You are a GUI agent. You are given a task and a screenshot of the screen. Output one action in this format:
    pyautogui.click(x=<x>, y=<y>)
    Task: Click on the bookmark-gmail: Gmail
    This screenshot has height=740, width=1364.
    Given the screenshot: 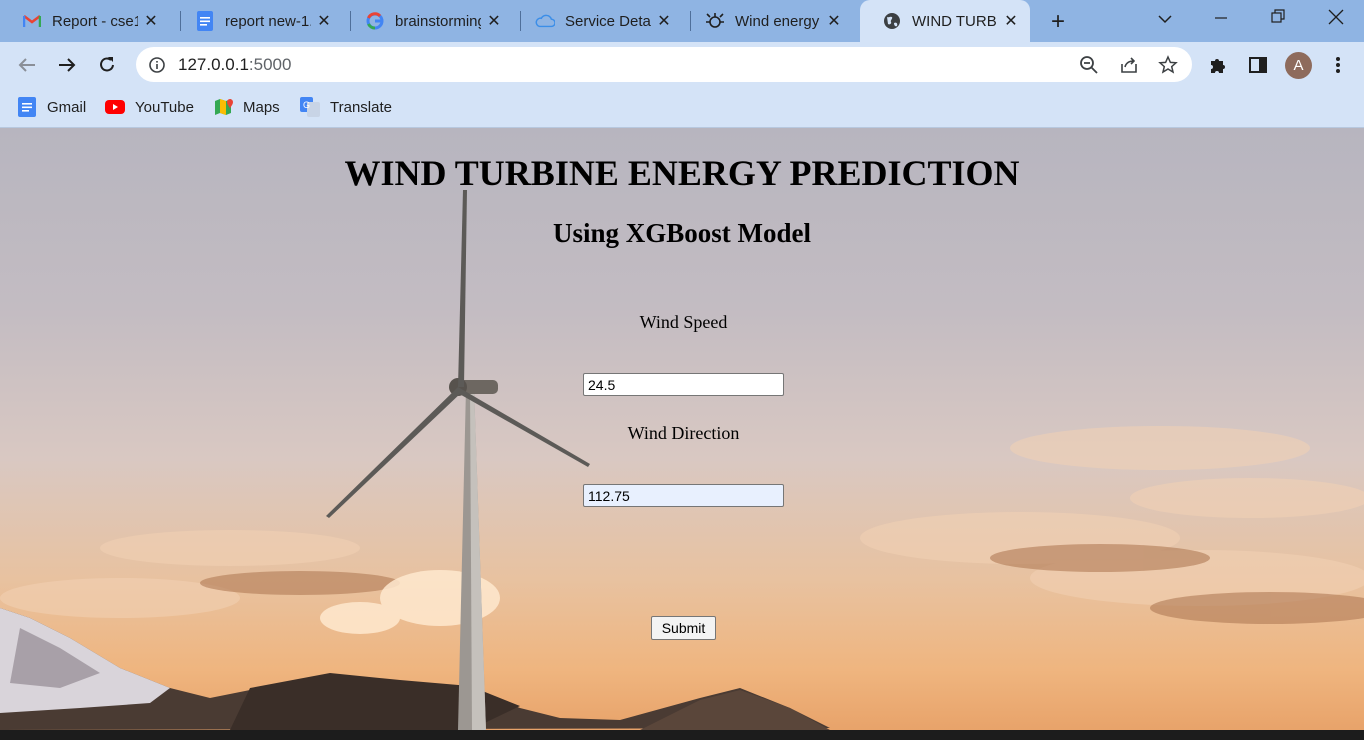 What is the action you would take?
    pyautogui.click(x=51, y=107)
    